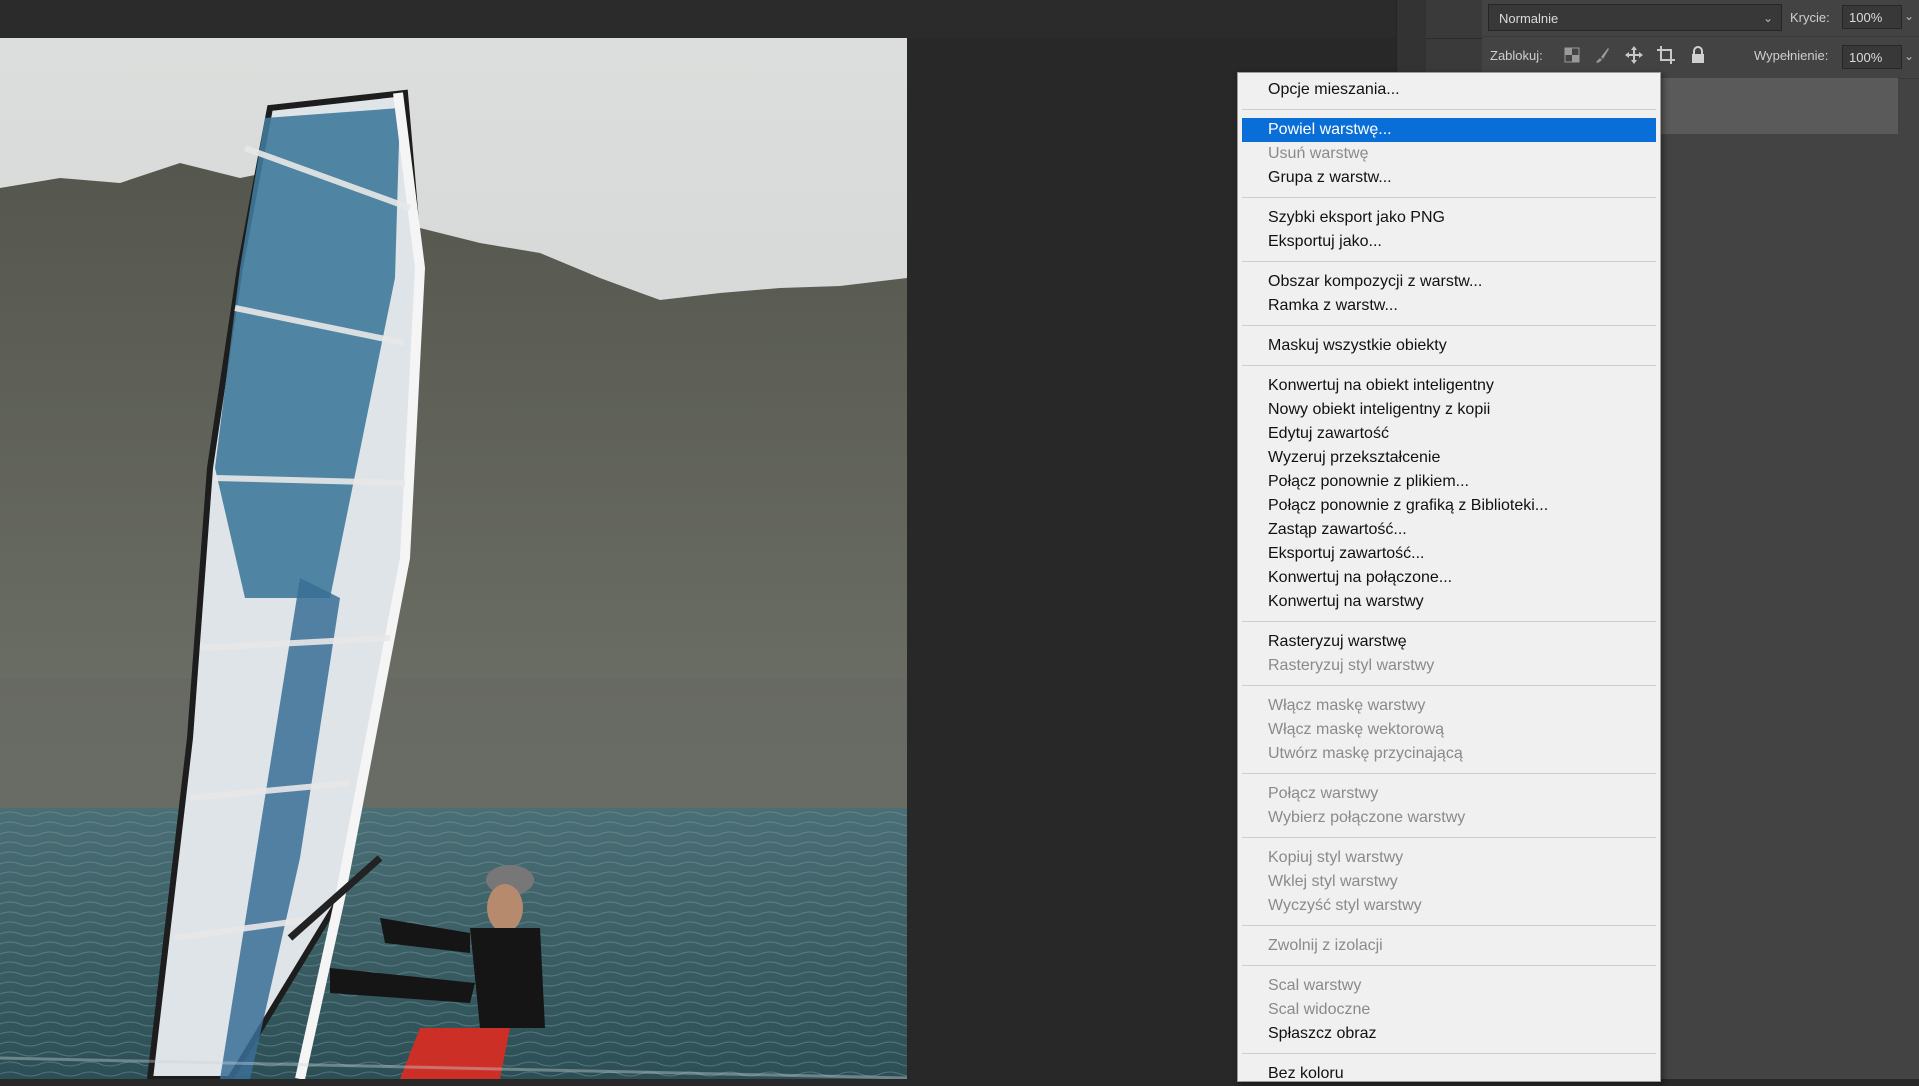 The image size is (1919, 1086). What do you see at coordinates (1333, 881) in the screenshot?
I see `menu-item-paste-layer-style: Wklej styl warstwy` at bounding box center [1333, 881].